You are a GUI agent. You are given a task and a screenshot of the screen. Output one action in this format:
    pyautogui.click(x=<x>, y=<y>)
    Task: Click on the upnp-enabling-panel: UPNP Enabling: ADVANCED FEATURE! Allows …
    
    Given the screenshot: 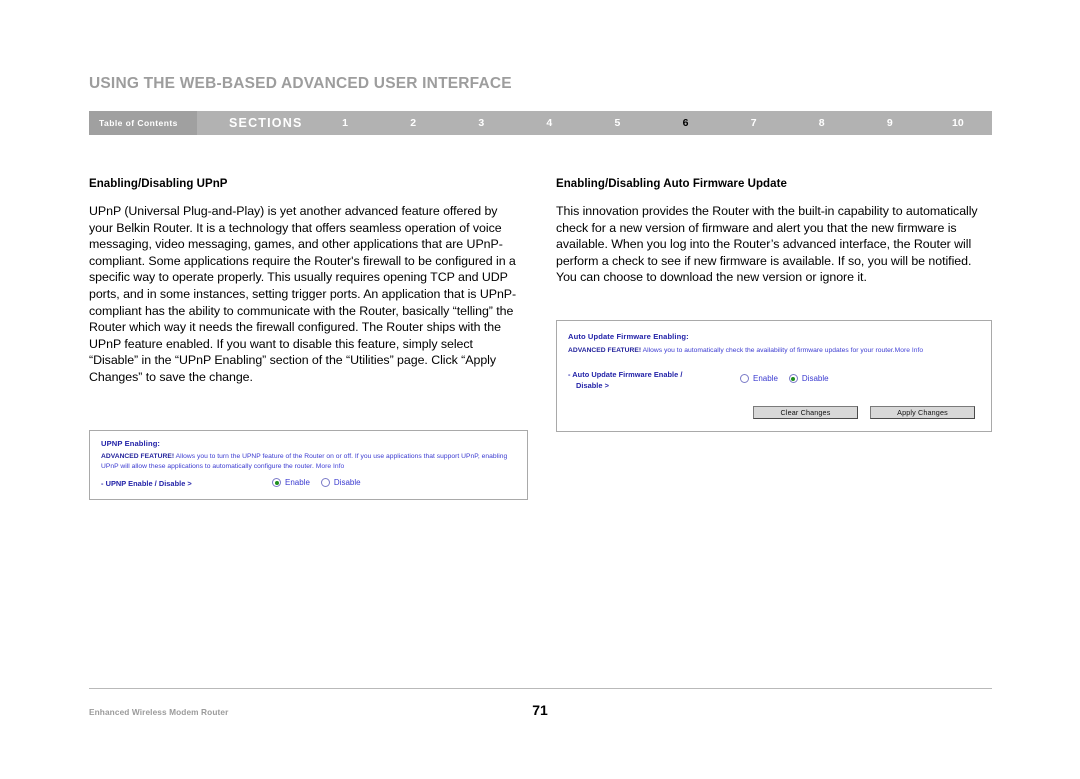 What is the action you would take?
    pyautogui.click(x=308, y=465)
    